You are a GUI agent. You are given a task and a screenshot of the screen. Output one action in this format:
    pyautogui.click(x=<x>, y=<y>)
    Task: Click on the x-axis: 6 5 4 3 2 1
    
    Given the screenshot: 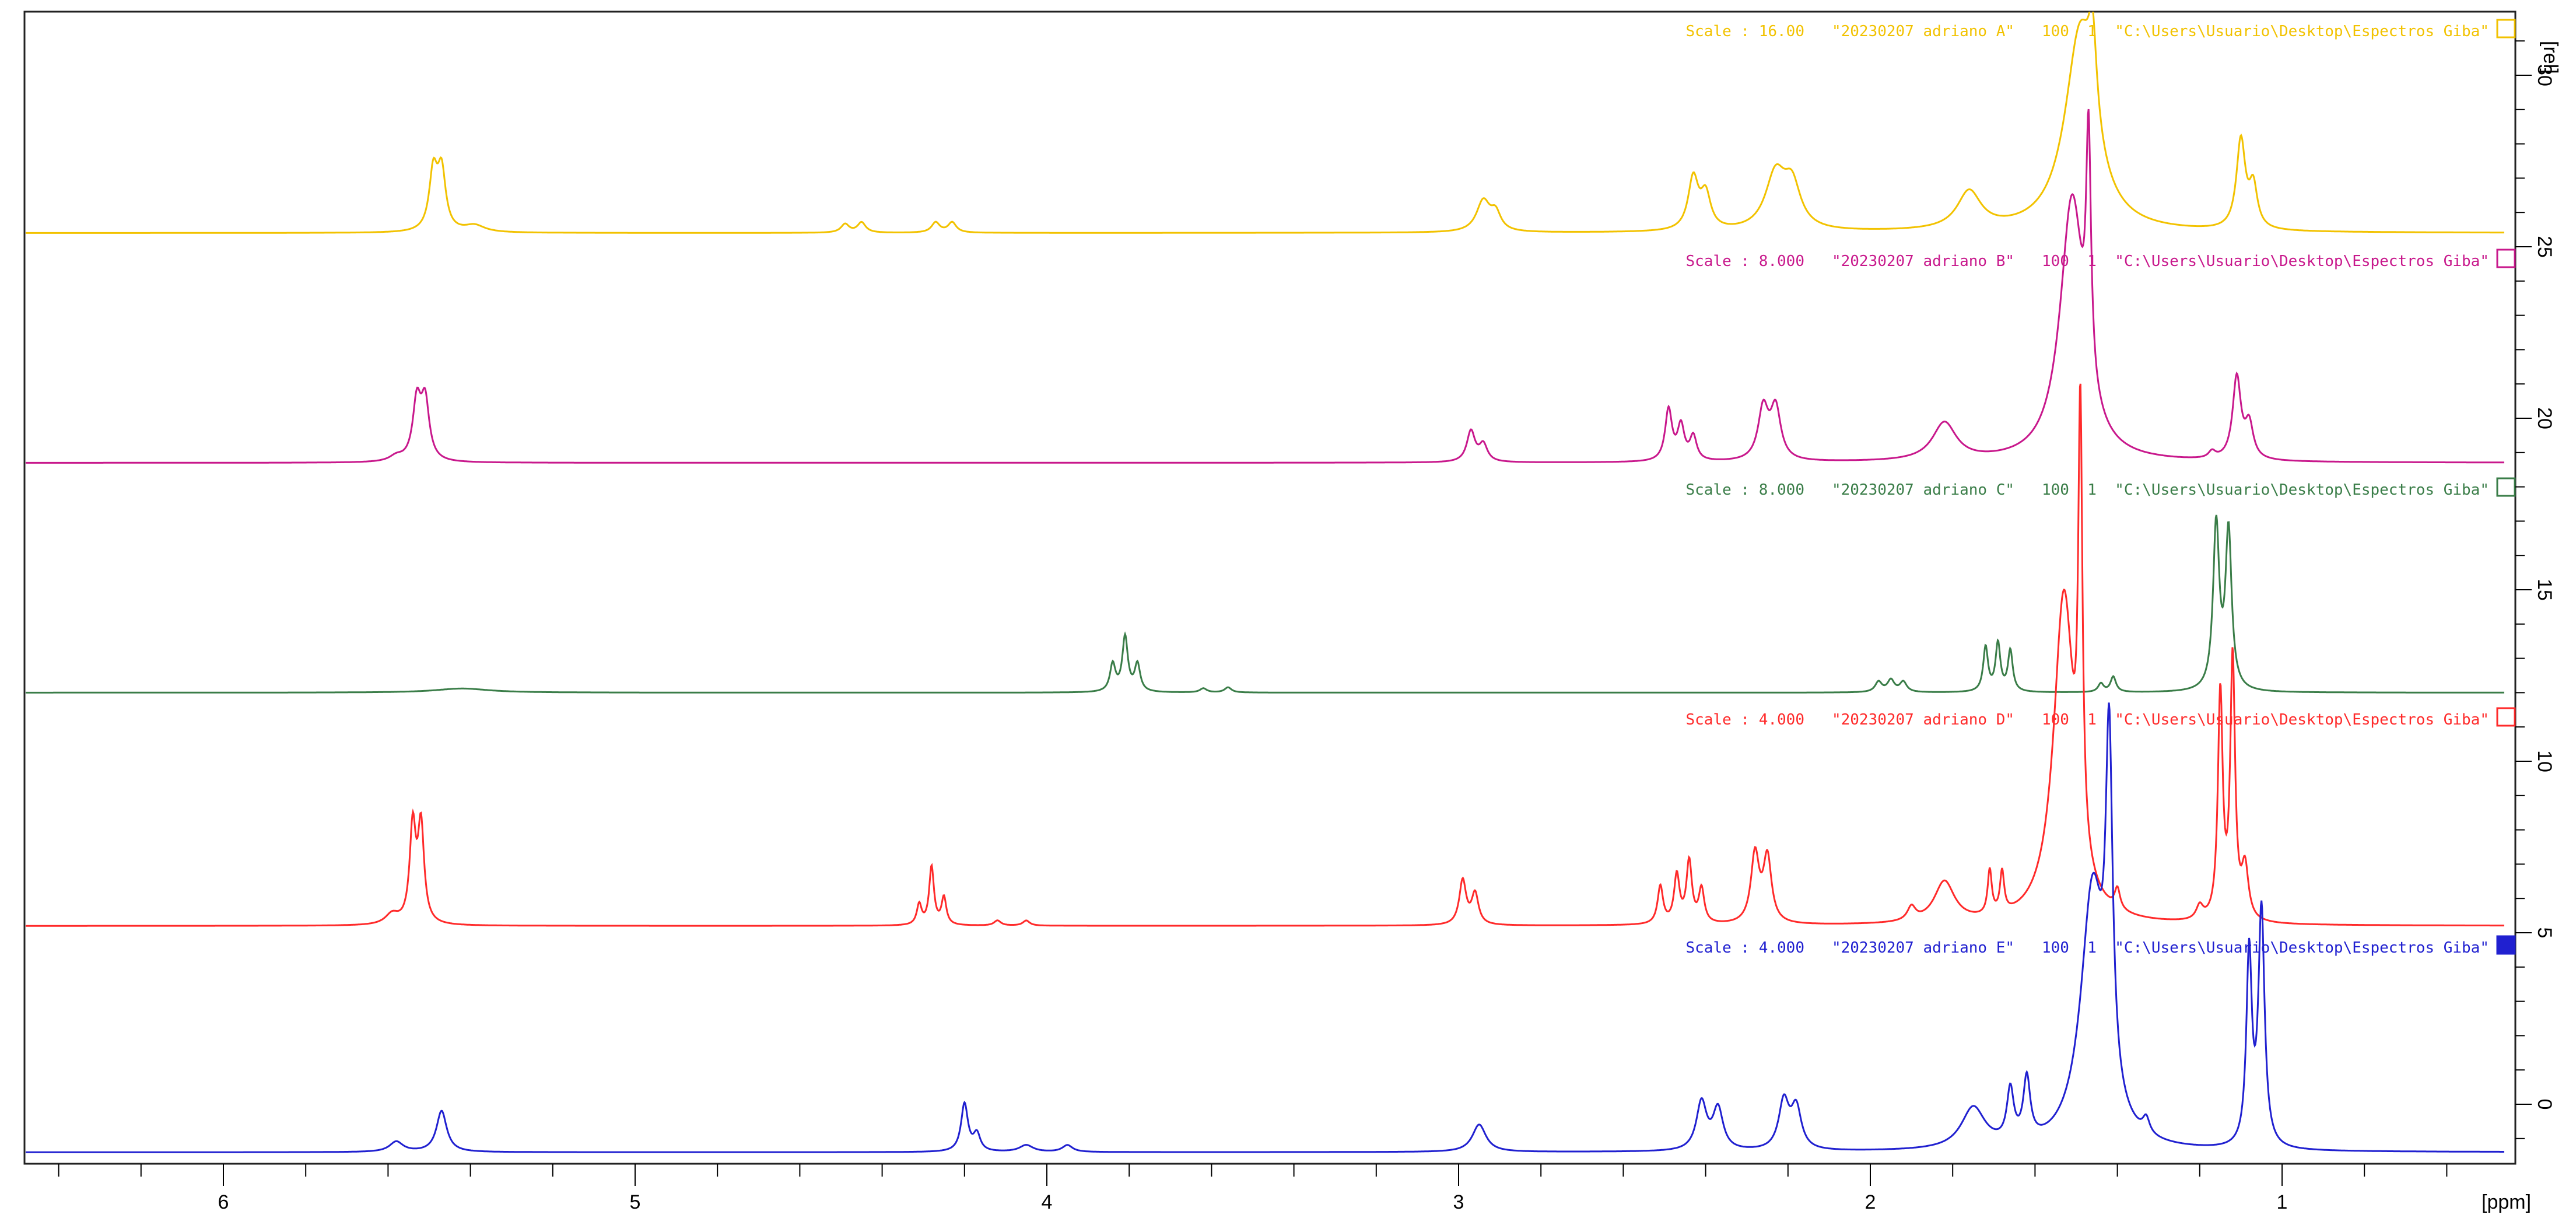 What is the action you would take?
    pyautogui.click(x=1253, y=1188)
    